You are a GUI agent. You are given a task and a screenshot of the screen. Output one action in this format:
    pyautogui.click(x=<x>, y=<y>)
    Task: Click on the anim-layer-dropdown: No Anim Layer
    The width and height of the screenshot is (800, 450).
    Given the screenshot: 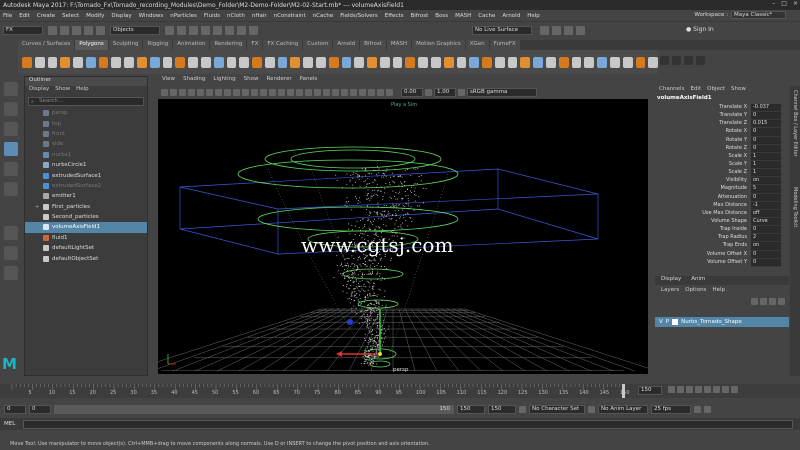 What is the action you would take?
    pyautogui.click(x=623, y=409)
    